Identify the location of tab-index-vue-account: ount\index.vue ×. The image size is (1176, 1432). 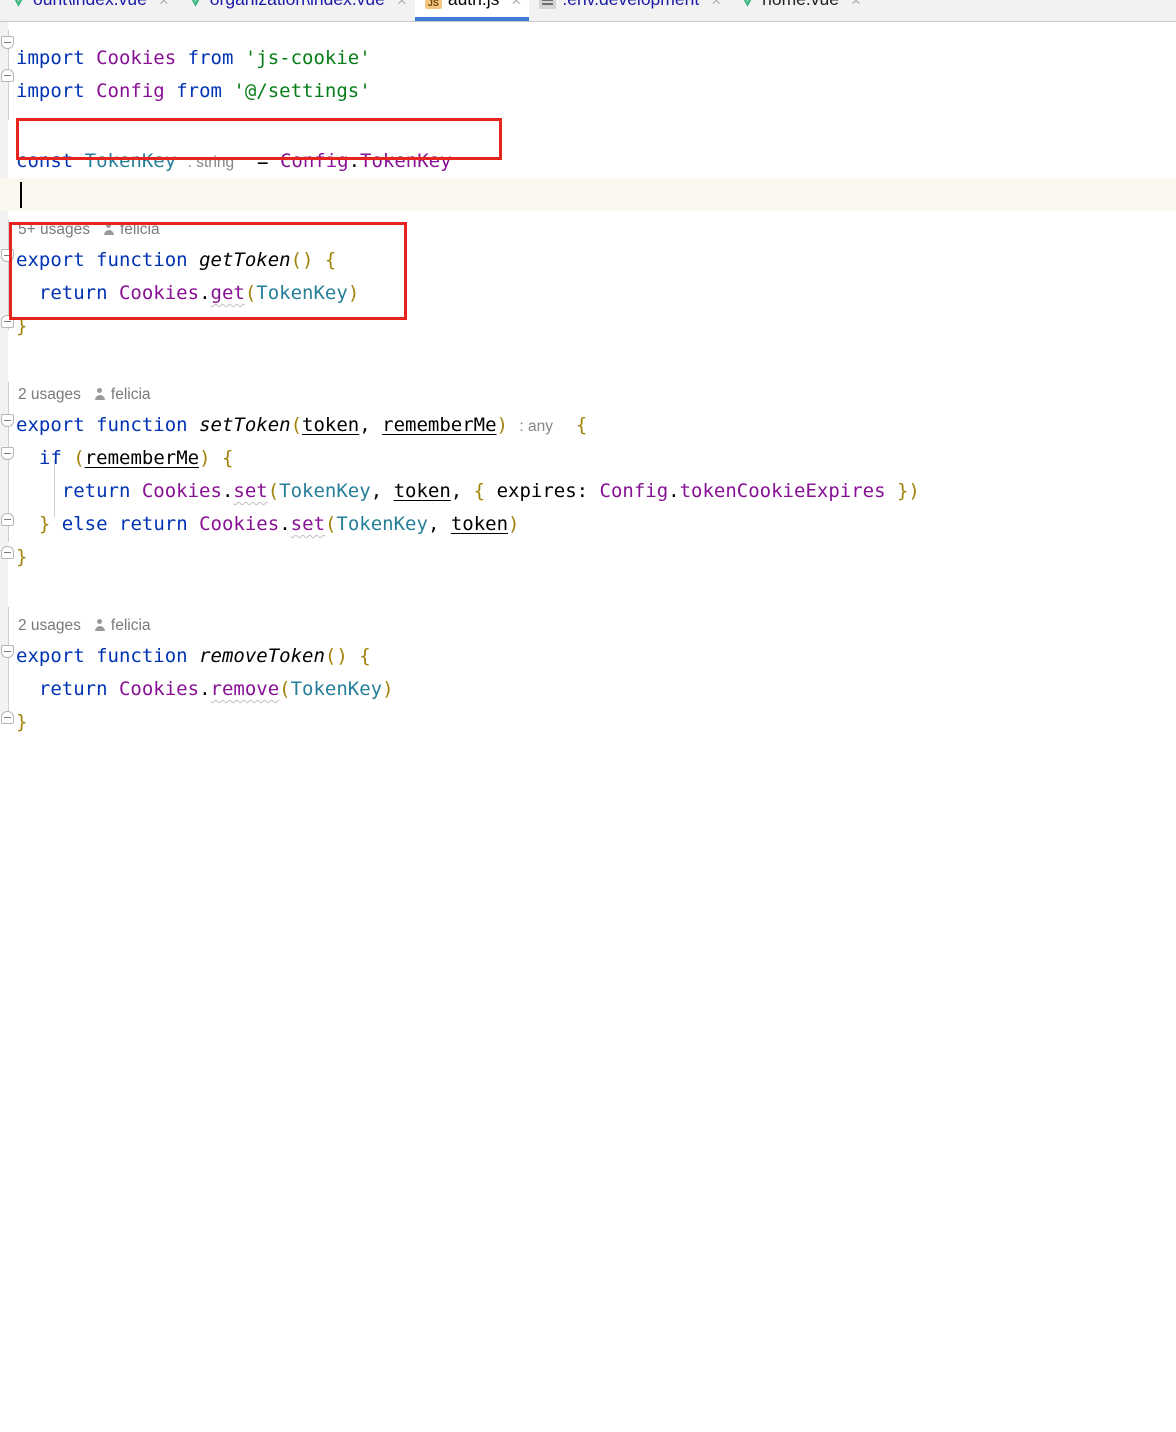
(88, 10).